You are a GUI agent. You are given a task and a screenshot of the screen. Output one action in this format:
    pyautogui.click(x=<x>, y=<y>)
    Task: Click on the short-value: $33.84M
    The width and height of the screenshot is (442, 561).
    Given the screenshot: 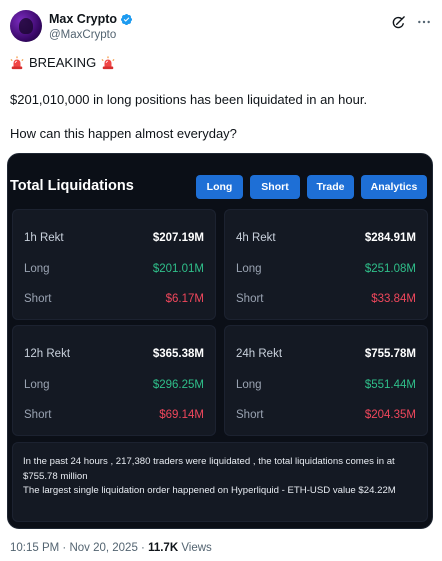 What is the action you would take?
    pyautogui.click(x=393, y=299)
    